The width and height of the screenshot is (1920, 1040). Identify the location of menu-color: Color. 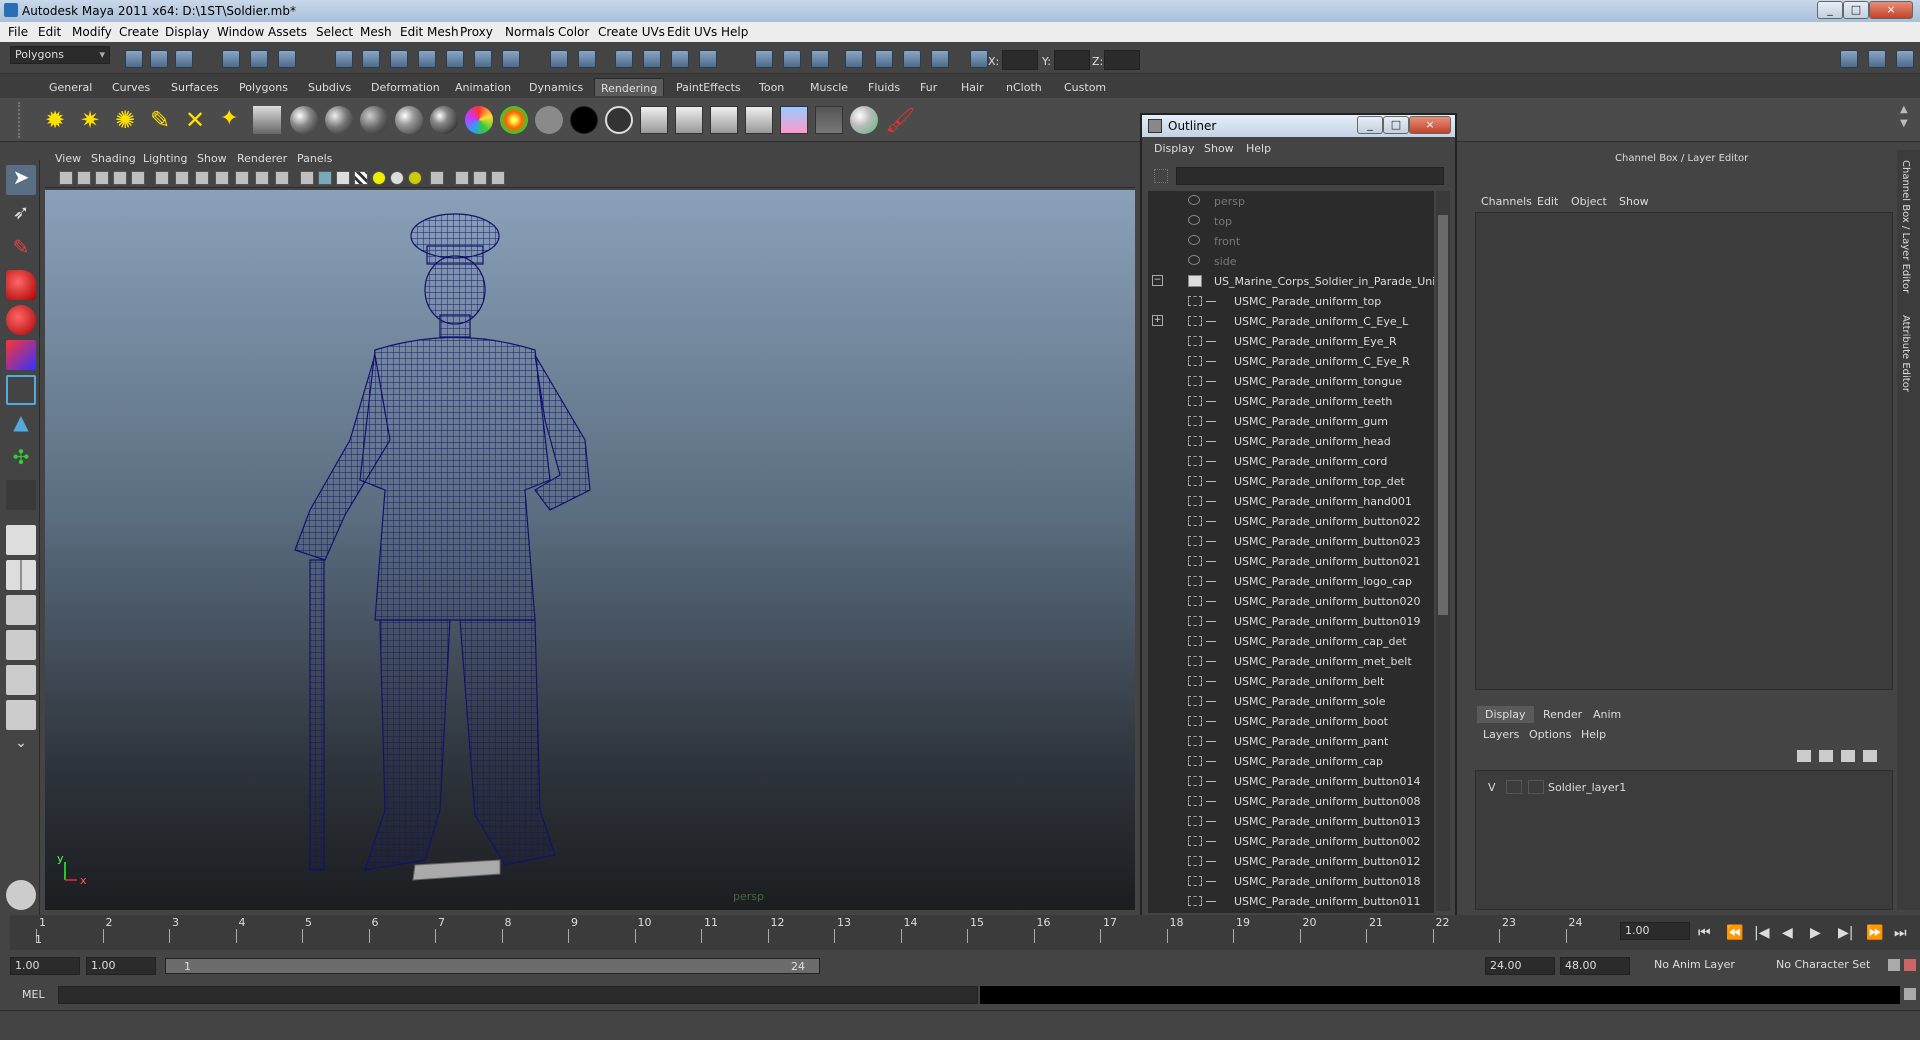
(573, 32).